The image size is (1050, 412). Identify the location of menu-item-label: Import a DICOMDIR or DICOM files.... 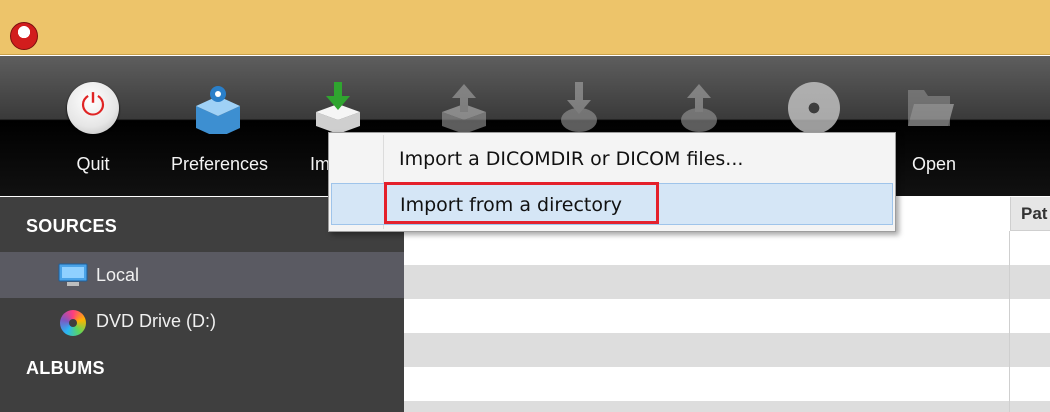
(571, 159).